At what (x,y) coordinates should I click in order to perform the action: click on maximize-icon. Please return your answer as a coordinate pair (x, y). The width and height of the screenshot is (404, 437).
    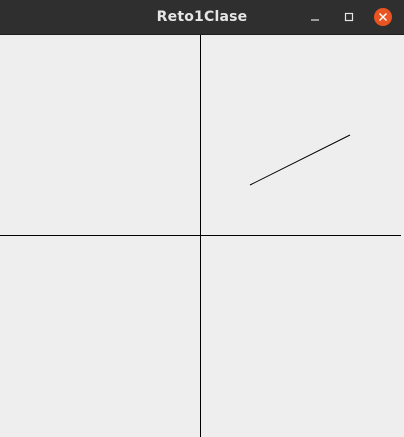
    Looking at the image, I should click on (349, 17).